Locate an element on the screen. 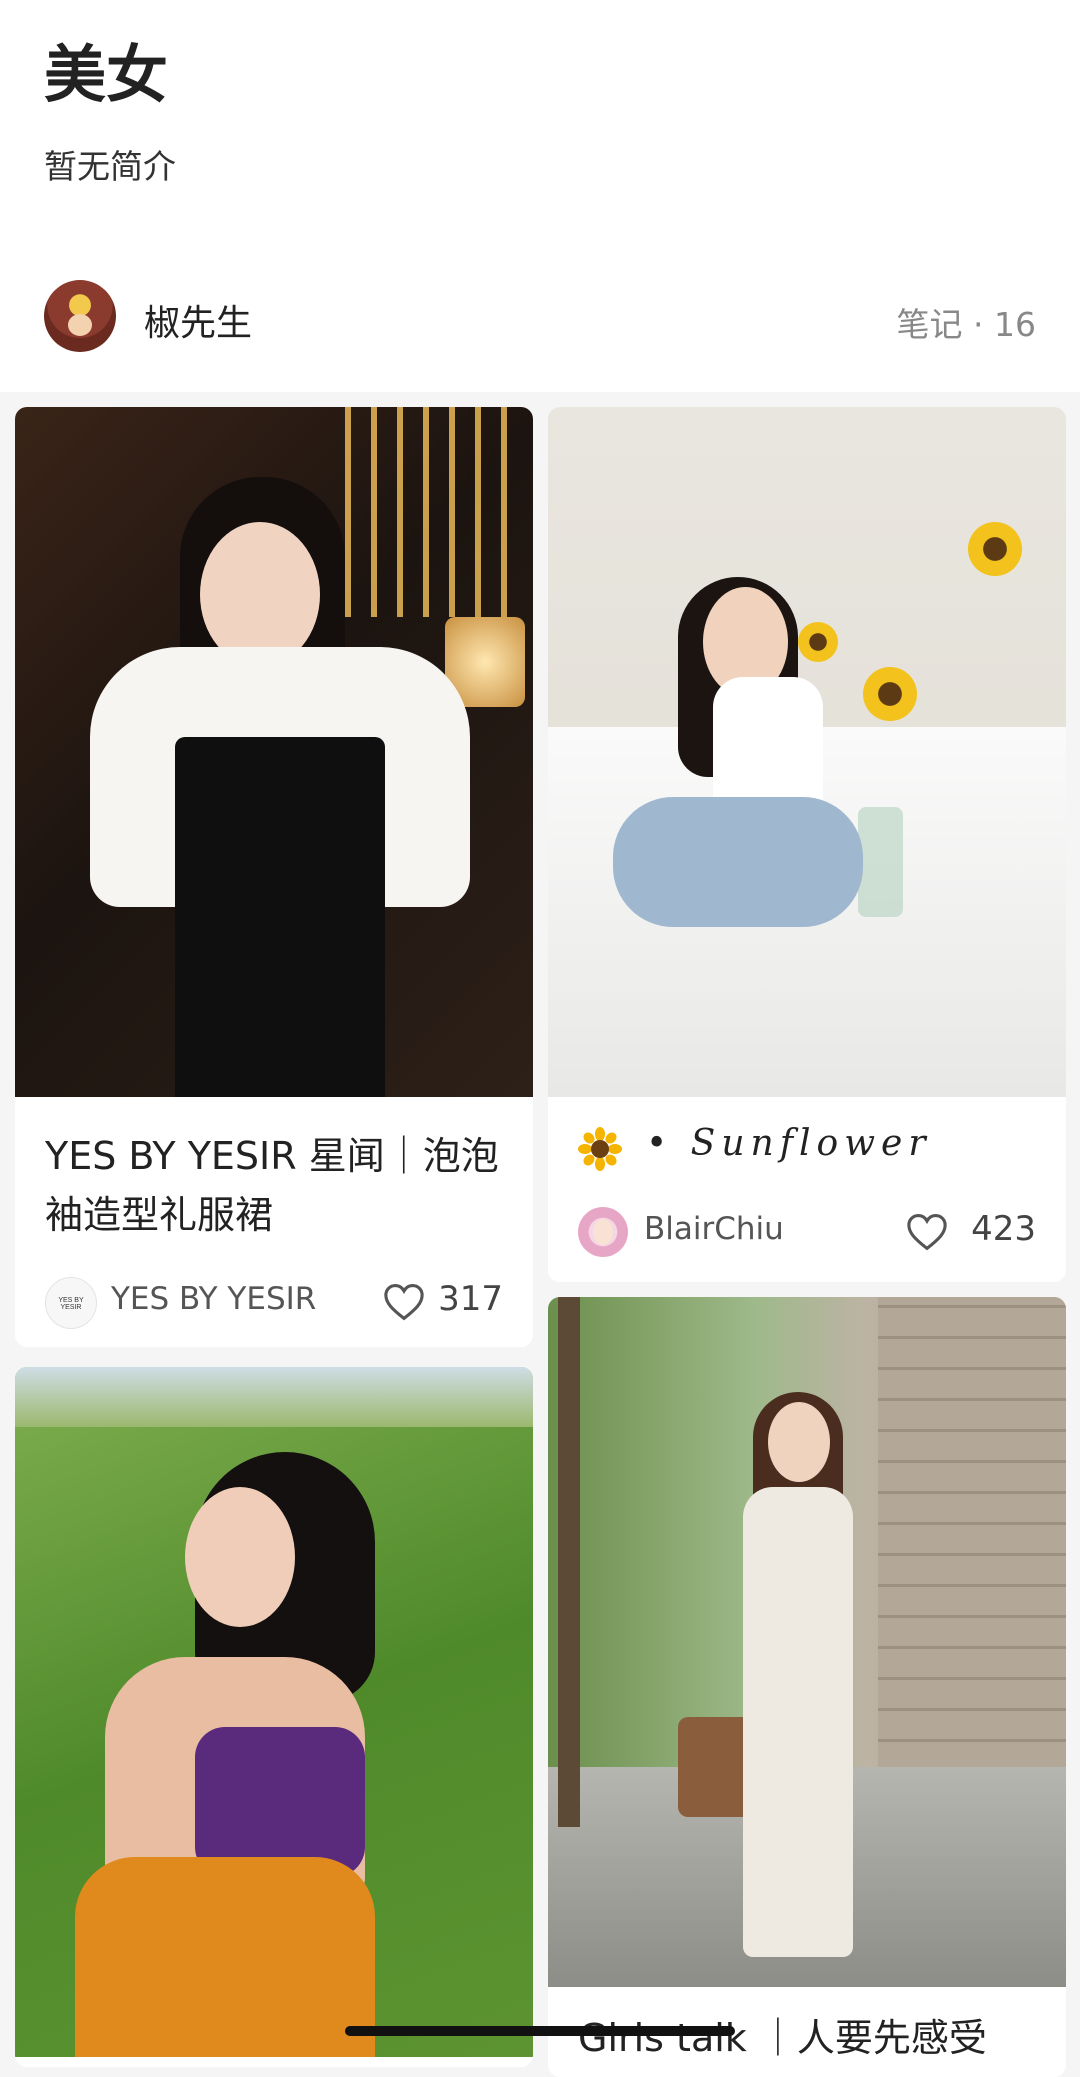 The height and width of the screenshot is (2077, 1080). author-avatar is located at coordinates (603, 1232).